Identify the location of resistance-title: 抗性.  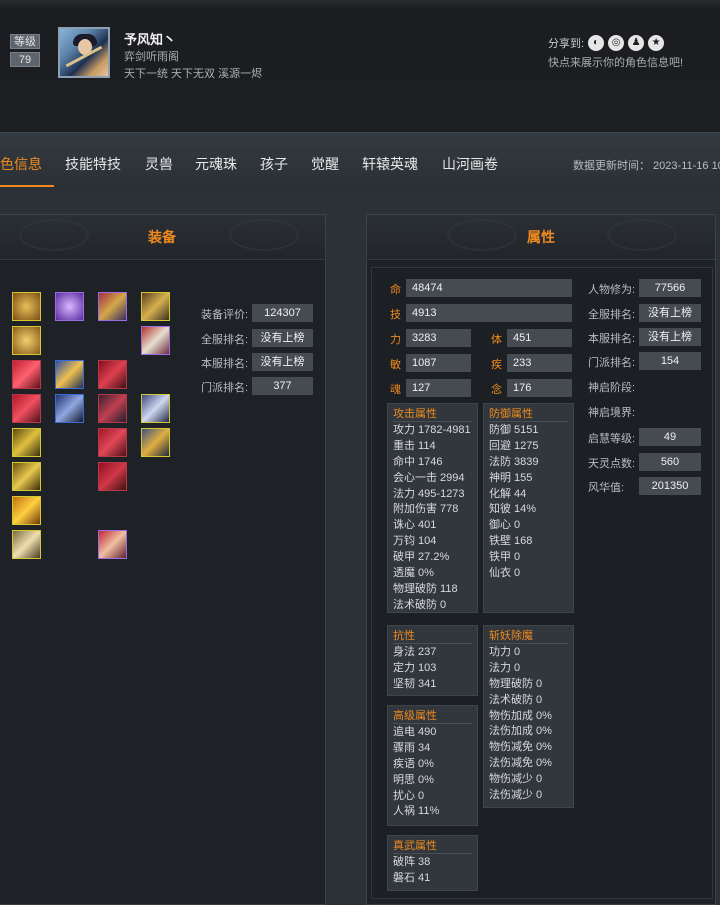
(432, 636).